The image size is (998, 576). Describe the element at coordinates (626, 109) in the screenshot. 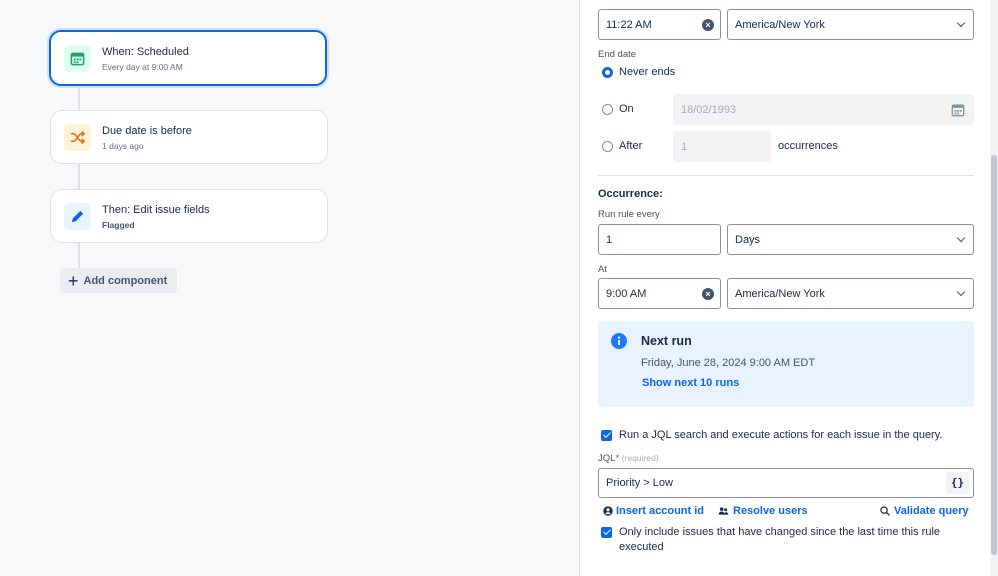

I see `on-date-label: On` at that location.